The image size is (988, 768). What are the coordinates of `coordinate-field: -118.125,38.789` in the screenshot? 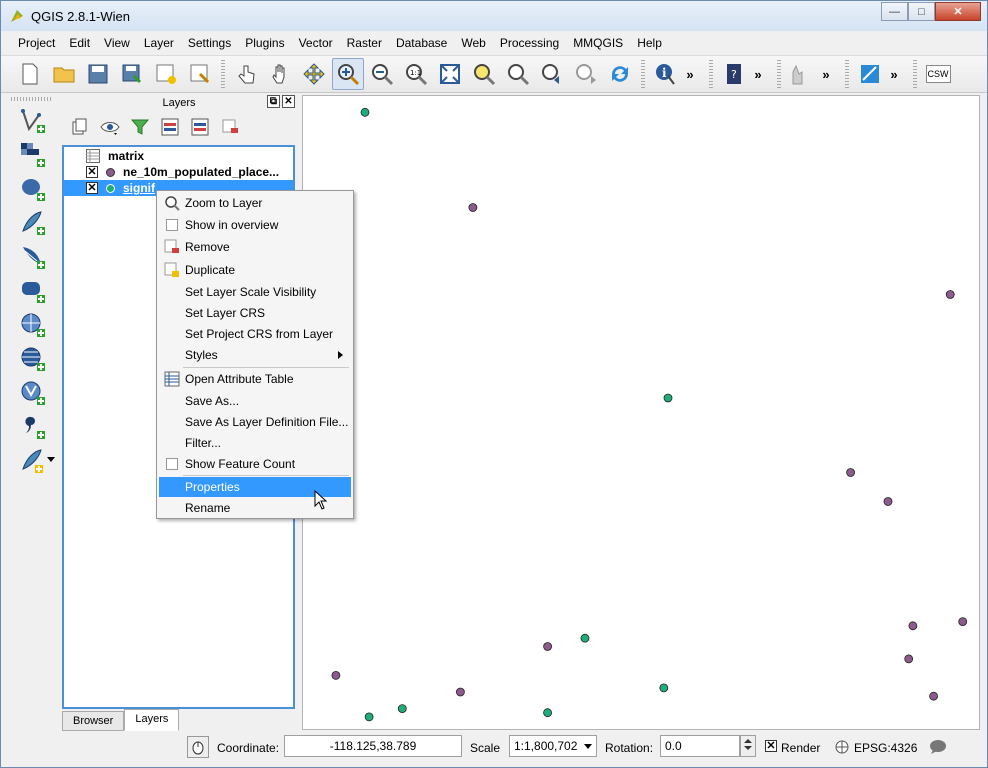 It's located at (373, 746).